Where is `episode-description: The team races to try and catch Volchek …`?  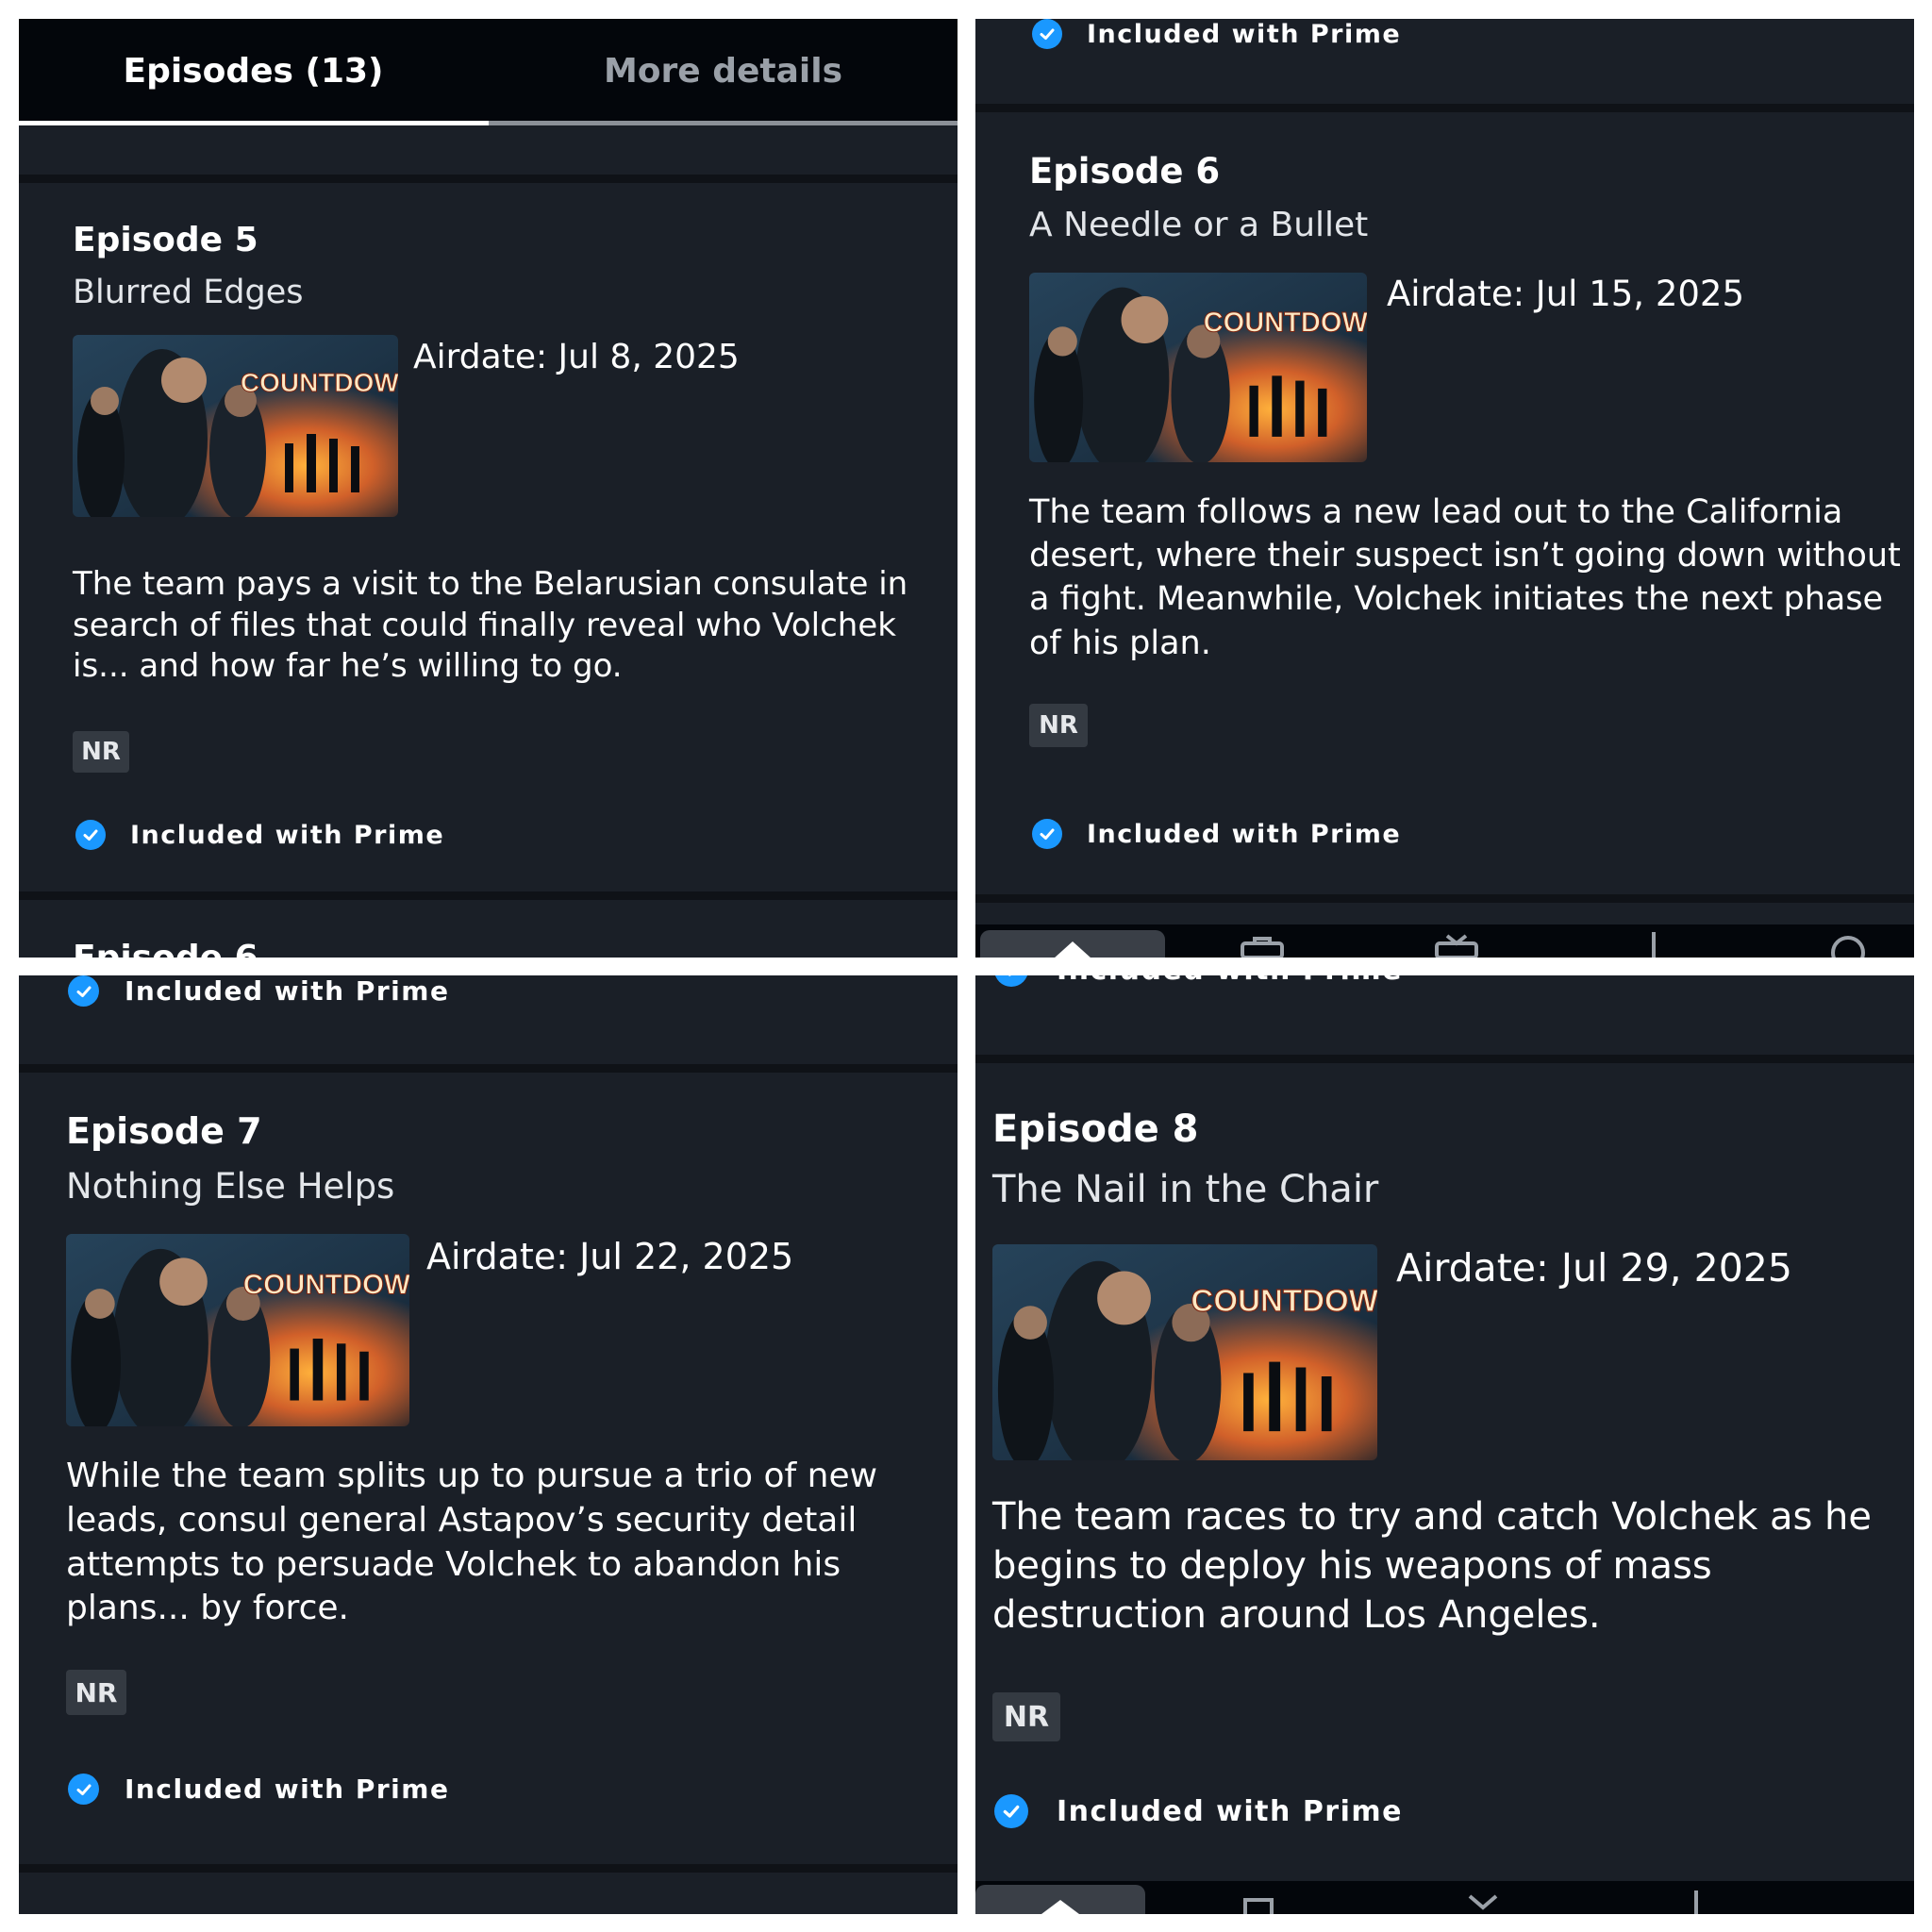
episode-description: The team races to try and catch Volchek … is located at coordinates (1432, 1566).